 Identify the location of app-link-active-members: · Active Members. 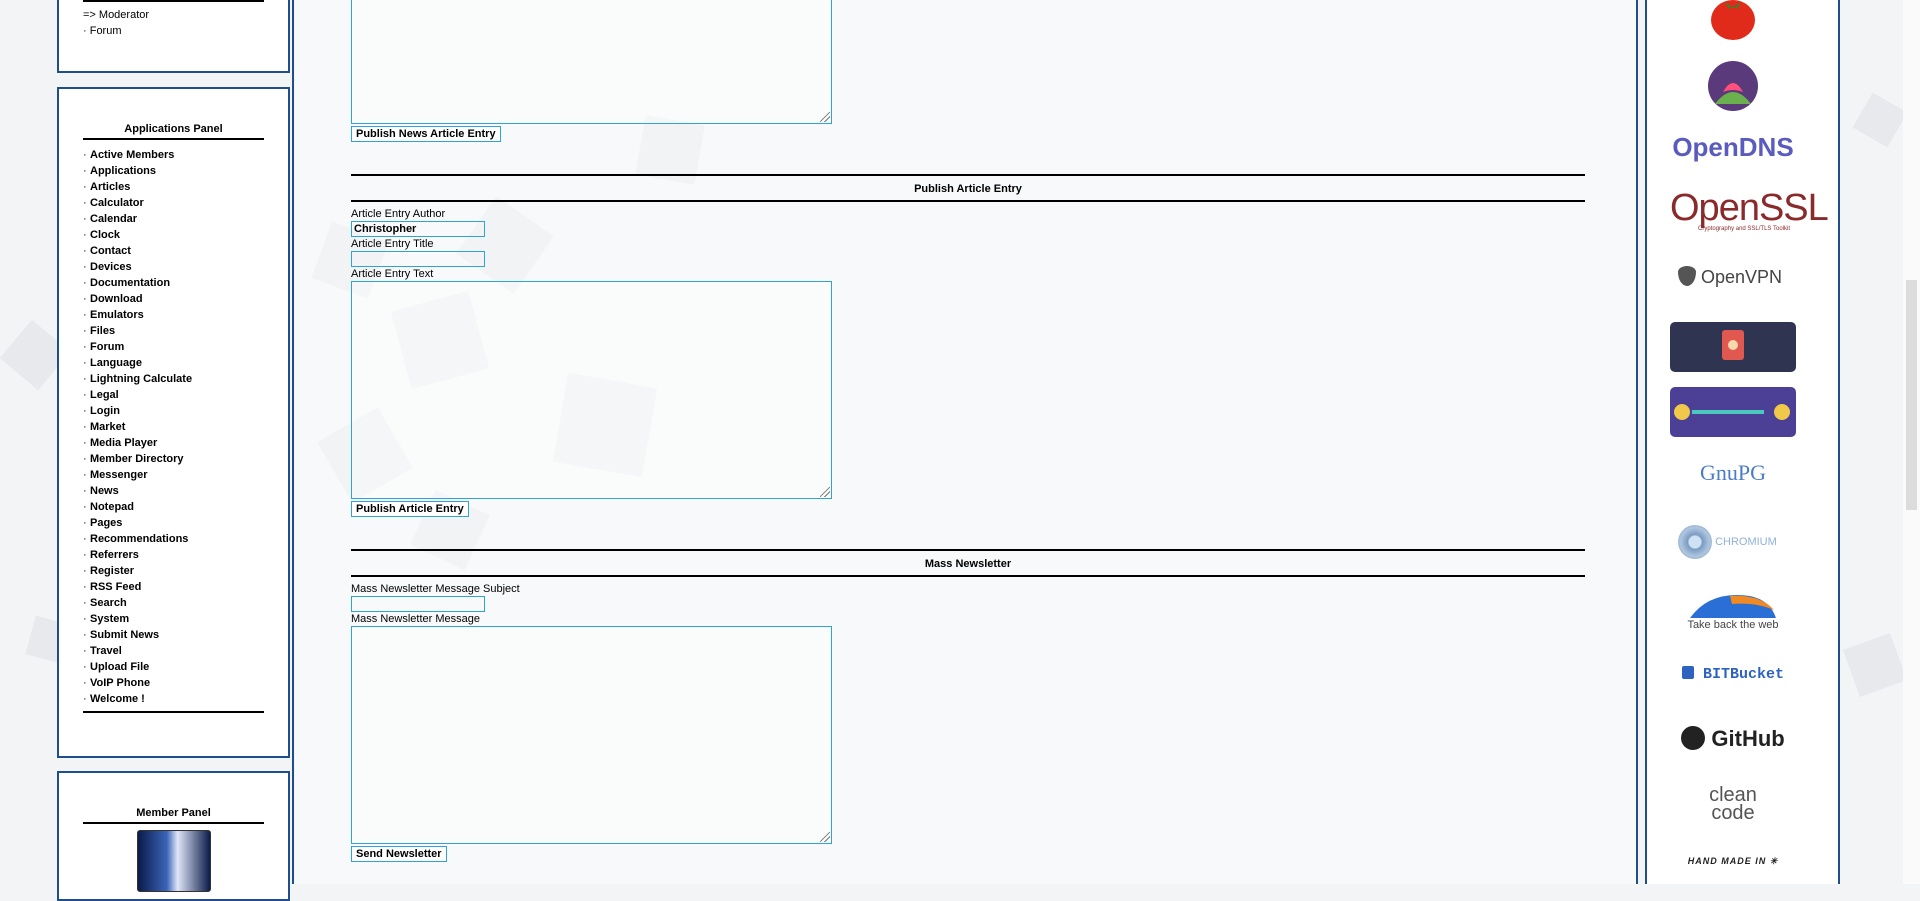
(173, 155).